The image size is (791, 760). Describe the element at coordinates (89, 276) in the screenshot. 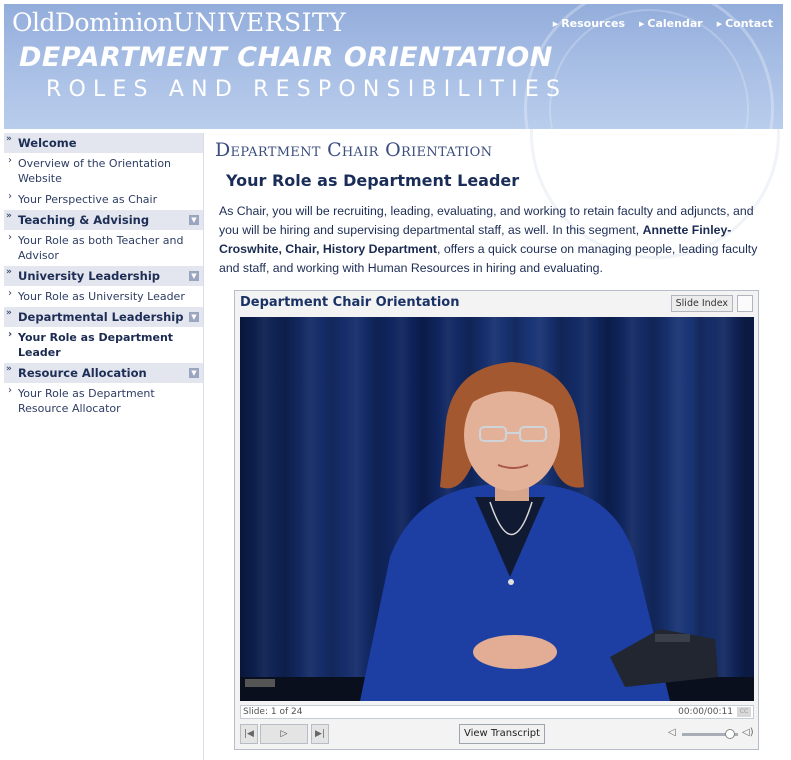

I see `section-university-label: University Leadership` at that location.